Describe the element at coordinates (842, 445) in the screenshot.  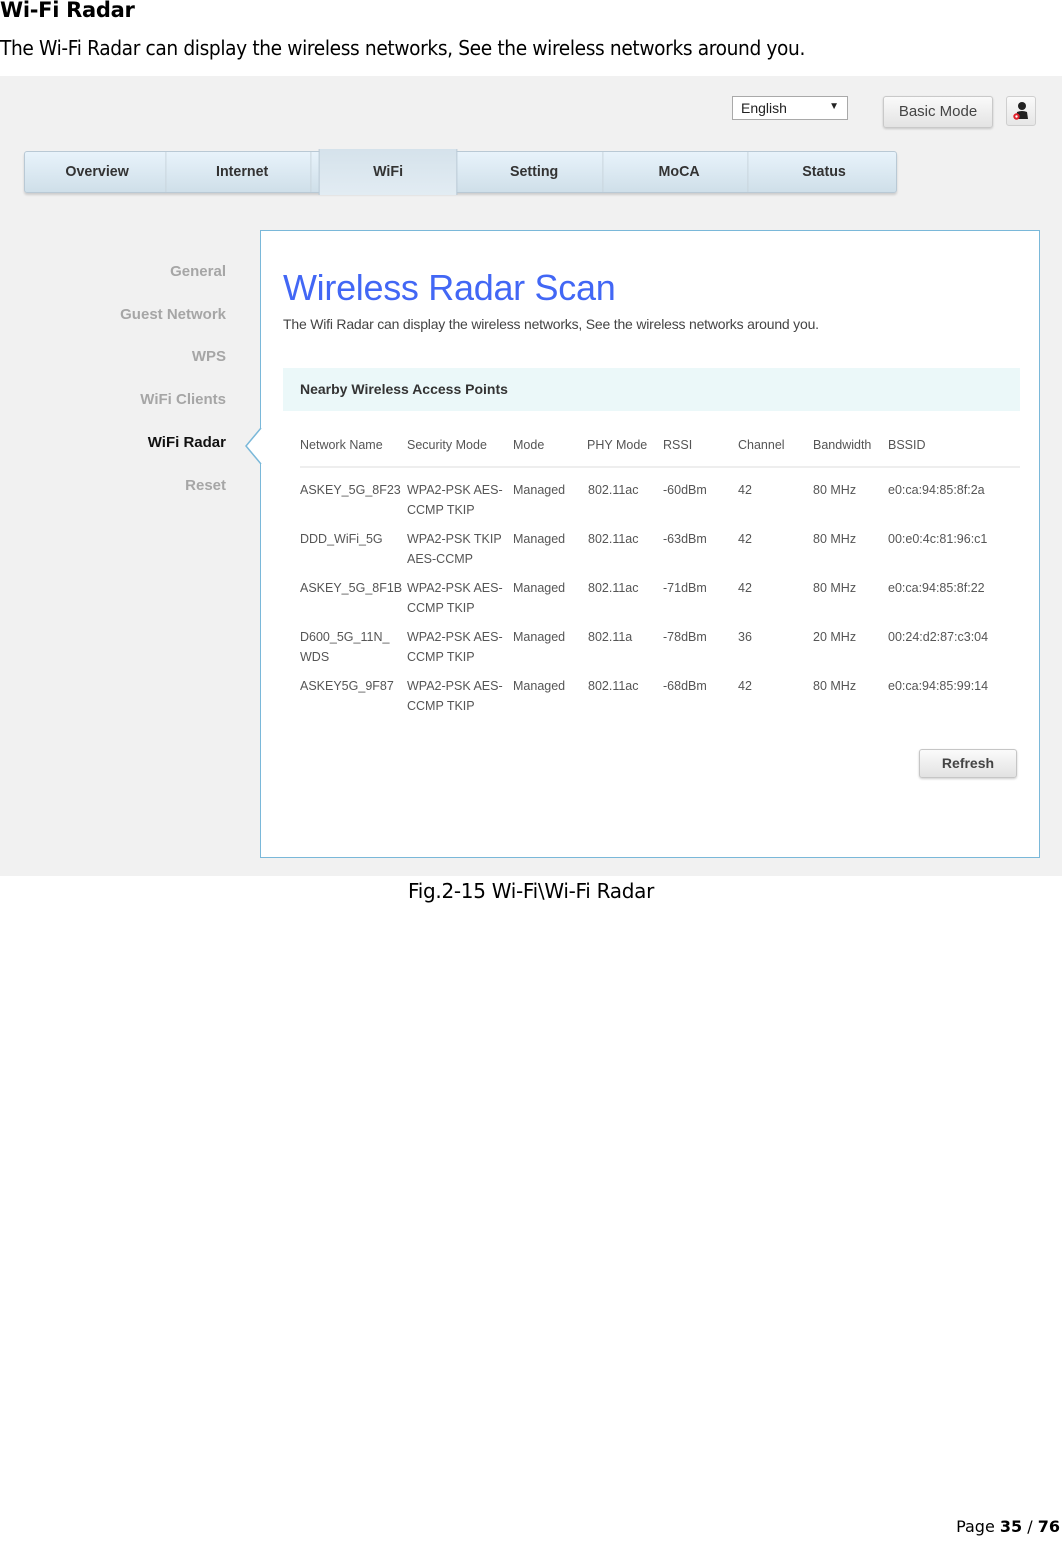
I see `column-header-bandwidth: Bandwidth` at that location.